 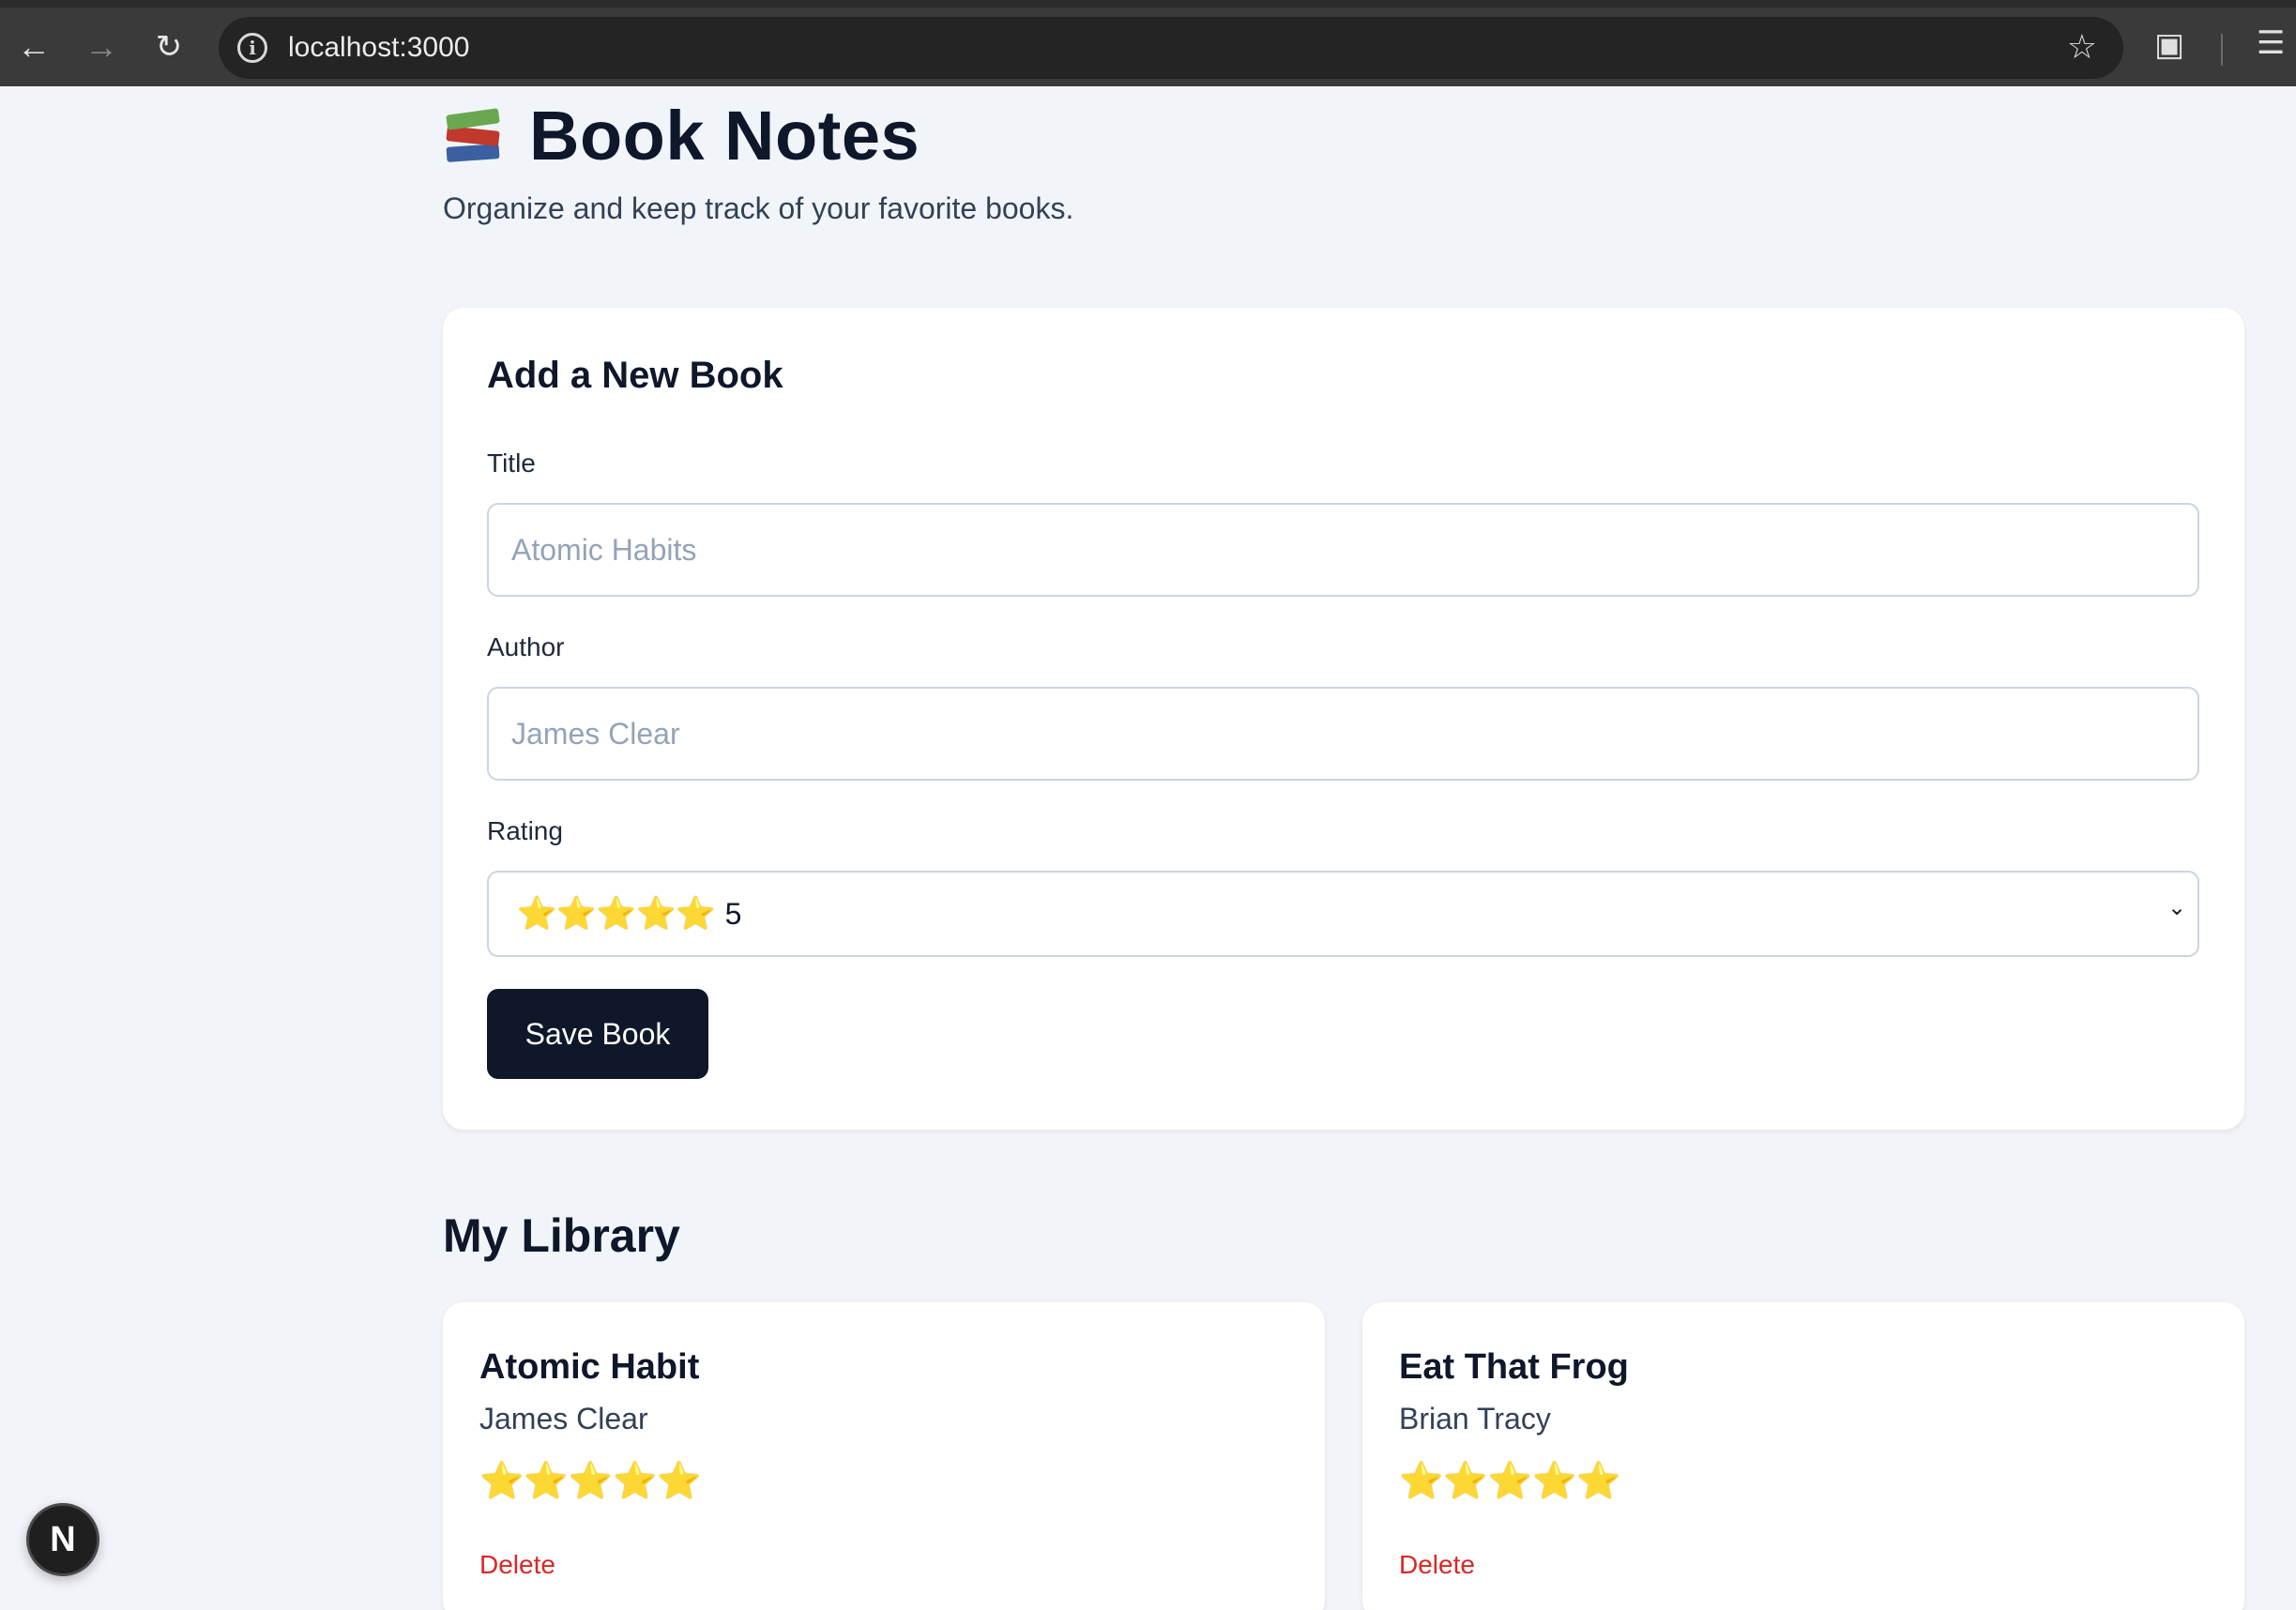 I want to click on book-title: Eat That Frog, so click(x=1514, y=1367).